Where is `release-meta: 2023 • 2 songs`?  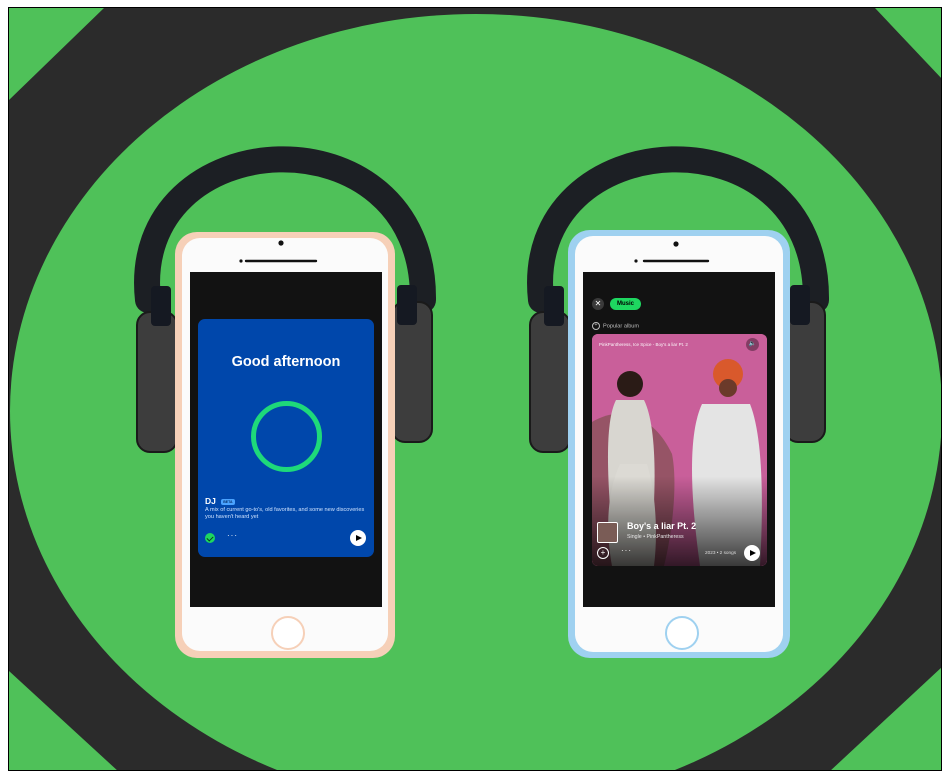 release-meta: 2023 • 2 songs is located at coordinates (721, 552).